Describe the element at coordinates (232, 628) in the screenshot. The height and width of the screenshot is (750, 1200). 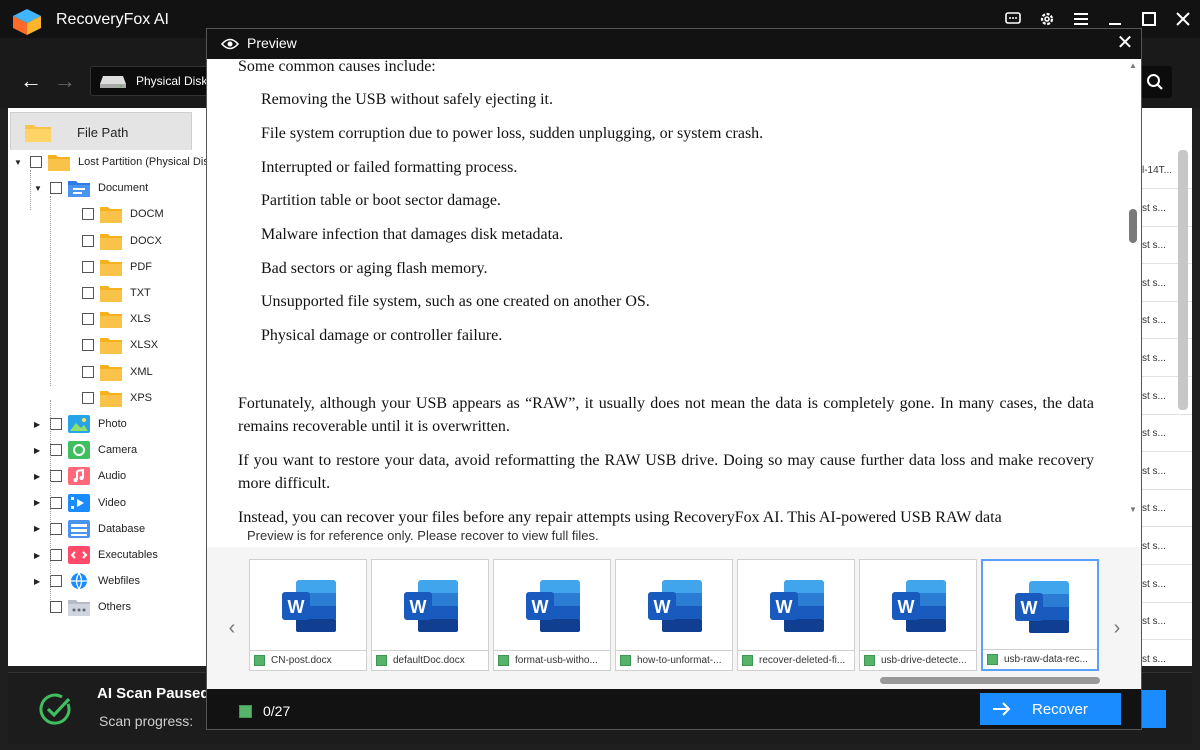
I see `thumbnail-prev-icon: ‹` at that location.